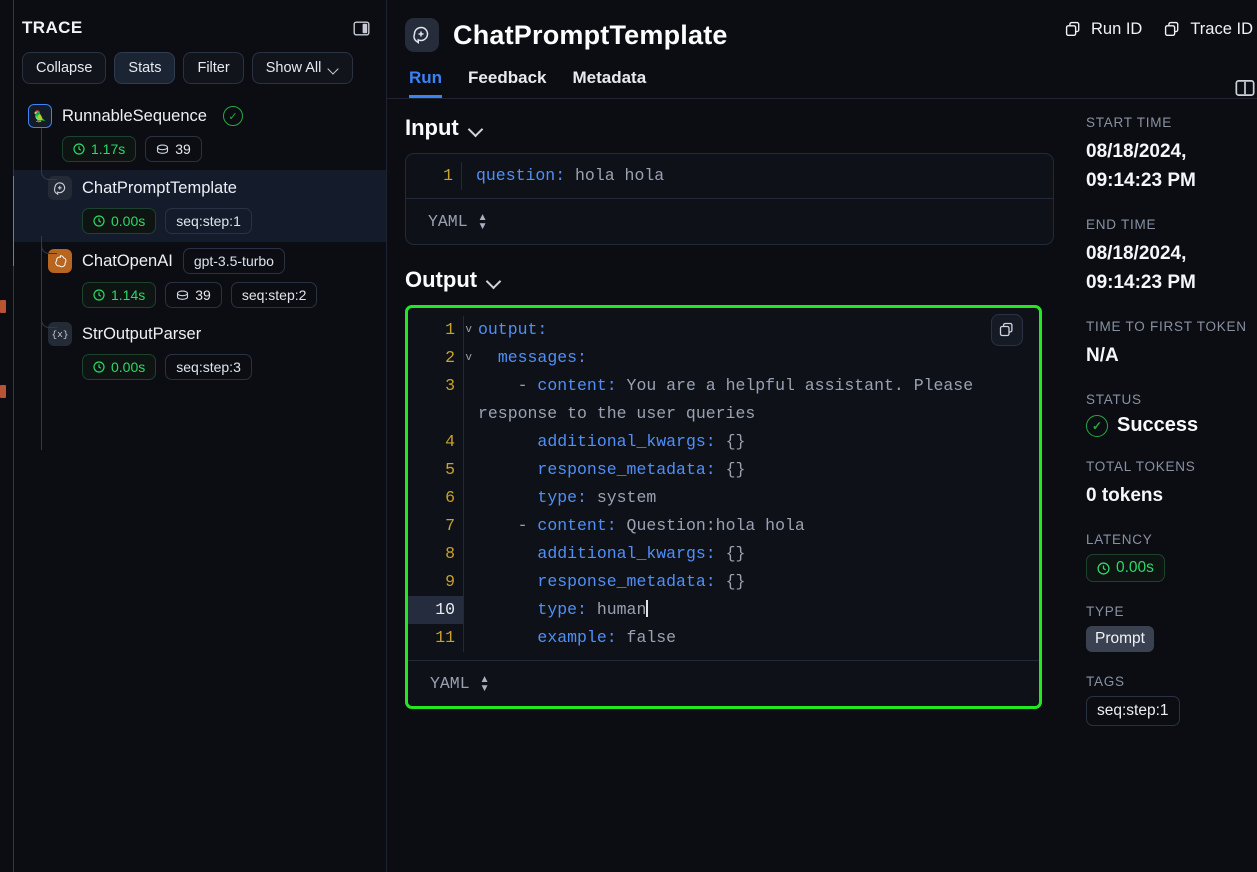  I want to click on ttft-block: TIME TO FIRST TOKEN N/A, so click(1171, 344).